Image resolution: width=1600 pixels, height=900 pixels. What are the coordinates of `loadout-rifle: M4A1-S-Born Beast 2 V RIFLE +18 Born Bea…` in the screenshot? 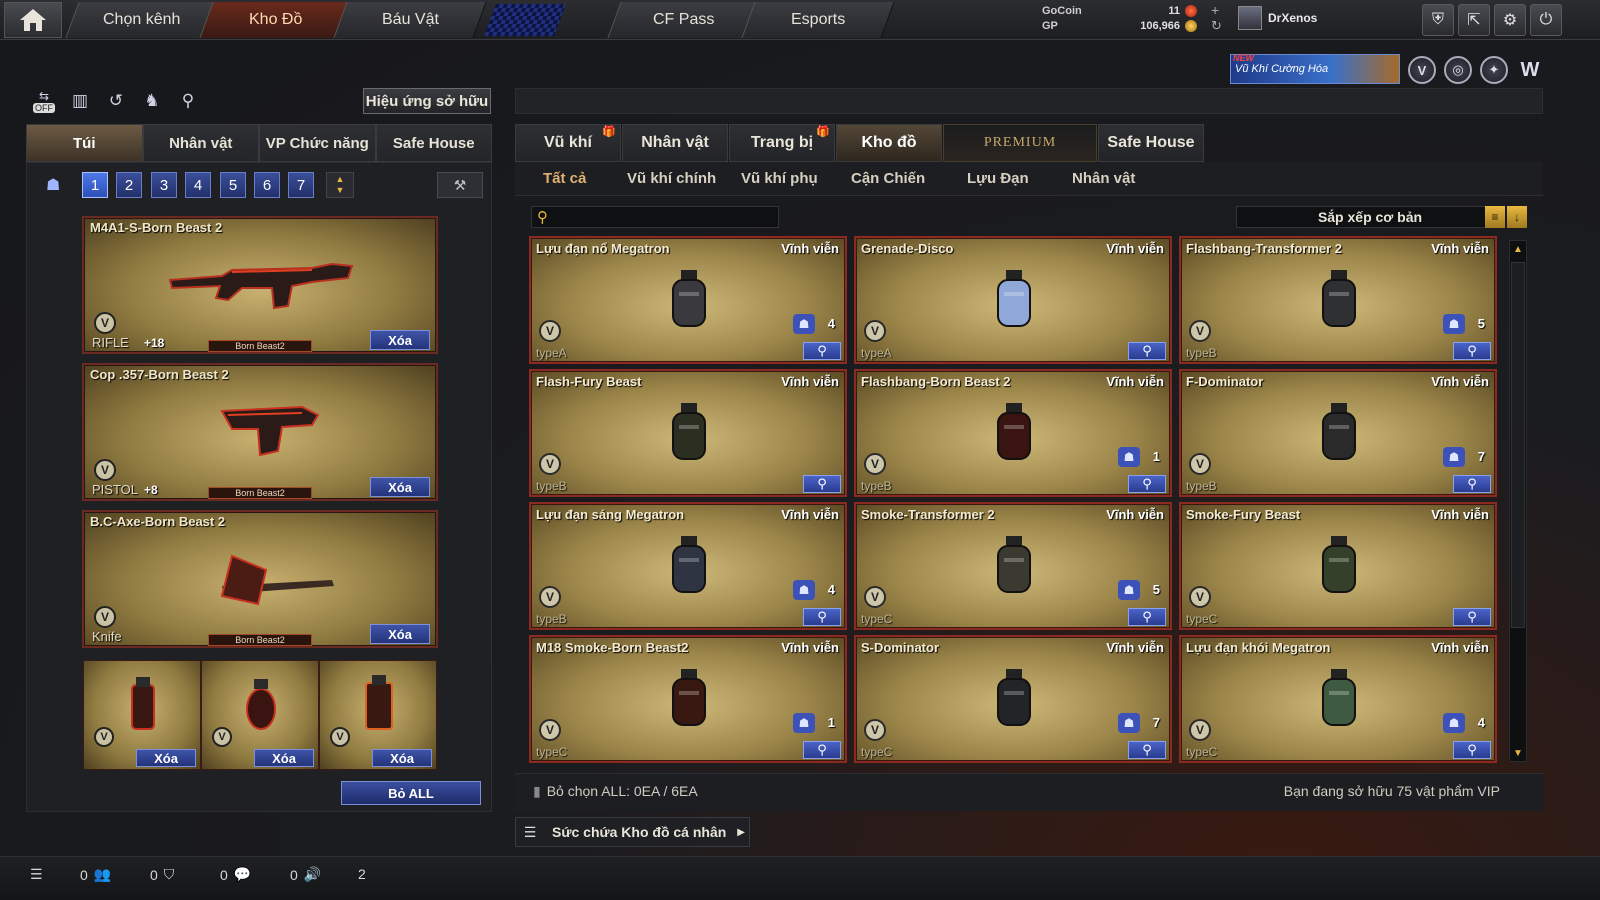 It's located at (260, 285).